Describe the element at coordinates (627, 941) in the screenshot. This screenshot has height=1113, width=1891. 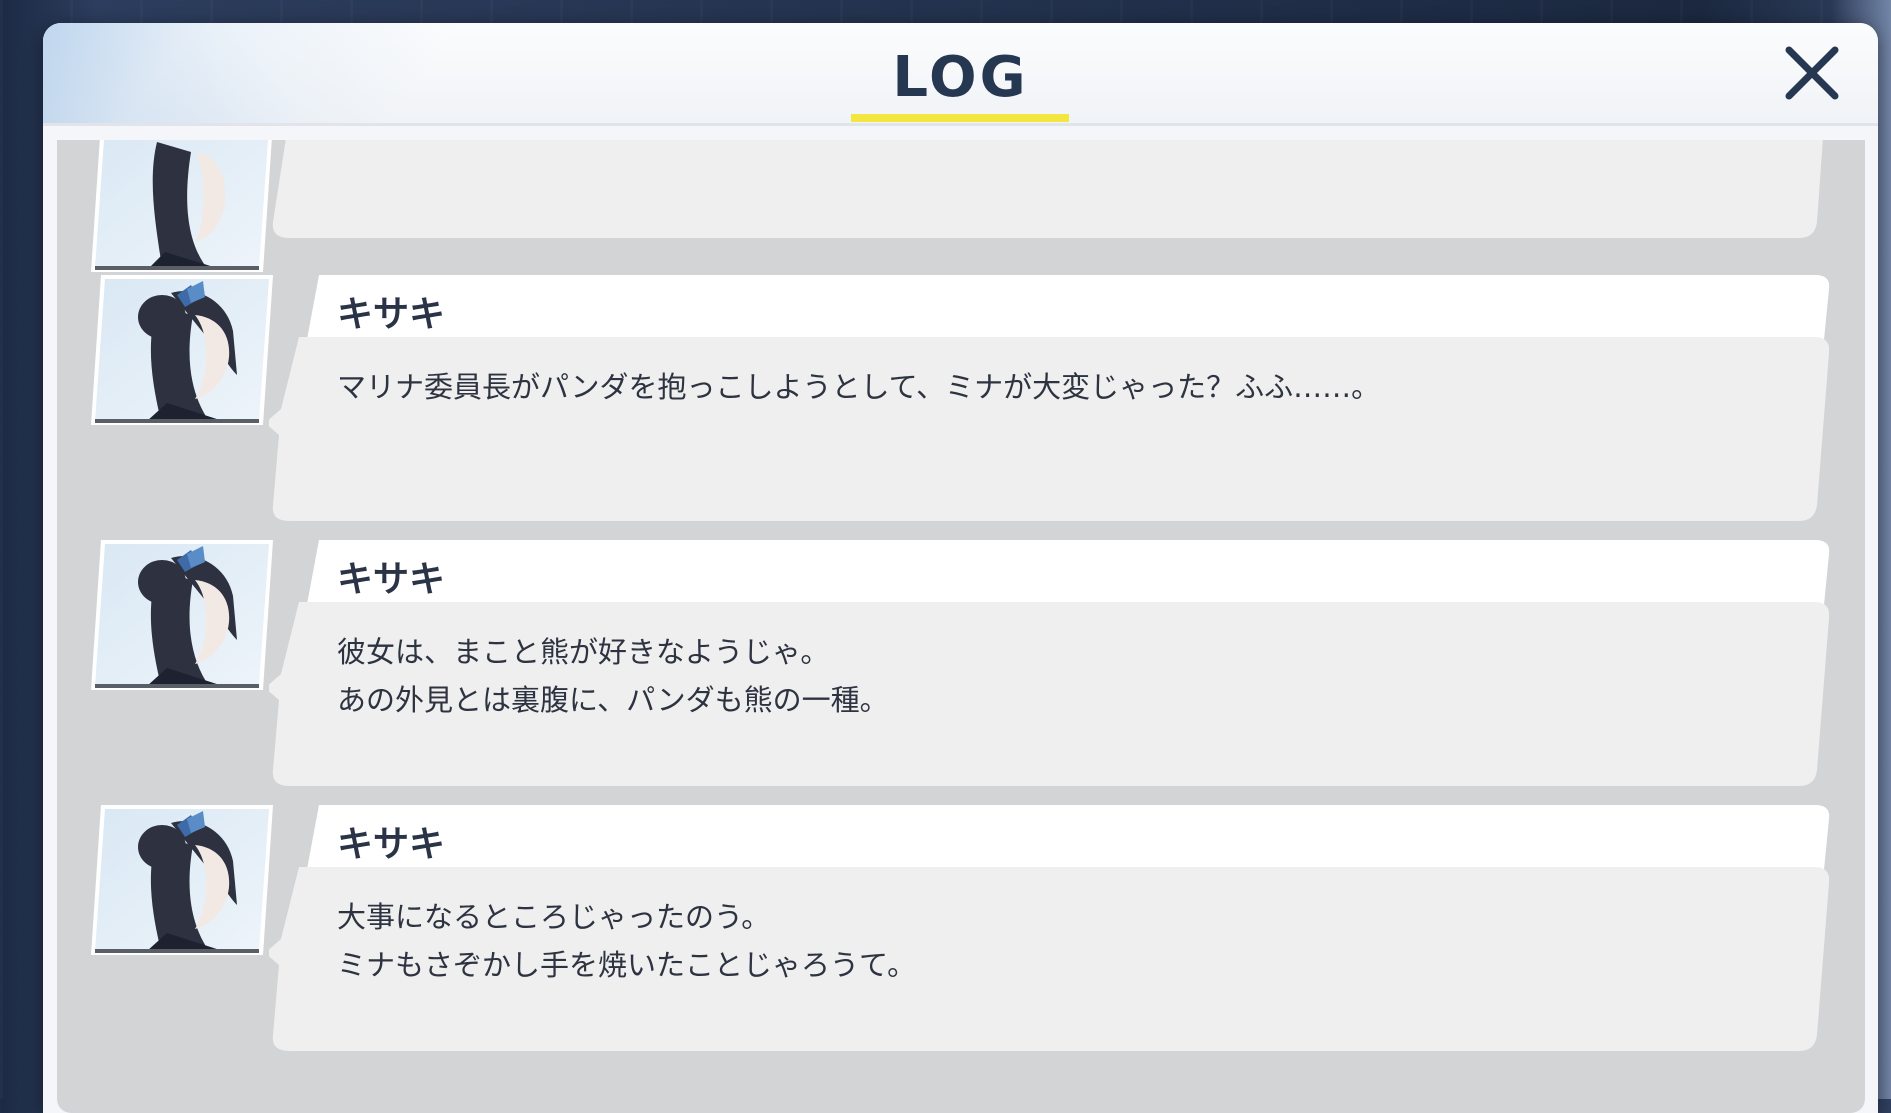
I see `message-text: 大事になるところじゃったのう。 ミナもさぞかし手を焼いたことじゃろうて。` at that location.